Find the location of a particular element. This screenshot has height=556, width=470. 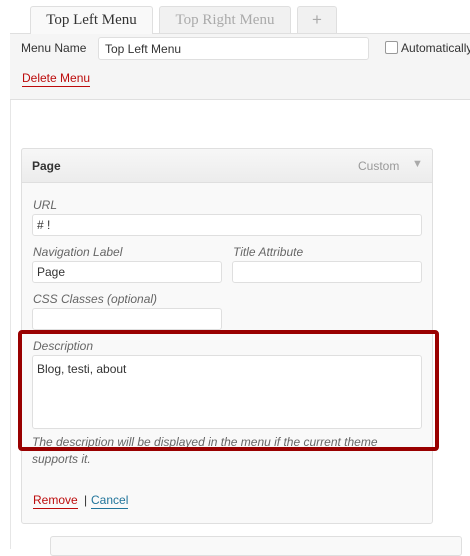

menu-item-type: Custom is located at coordinates (379, 166).